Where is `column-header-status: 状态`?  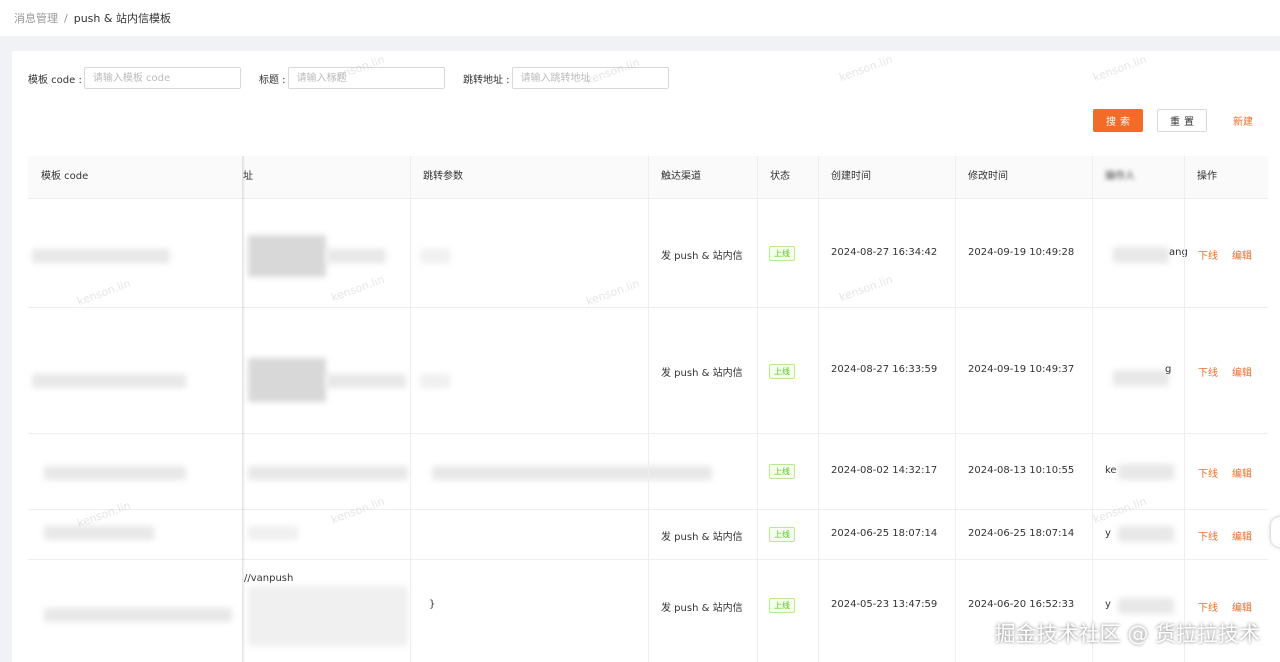 column-header-status: 状态 is located at coordinates (780, 176).